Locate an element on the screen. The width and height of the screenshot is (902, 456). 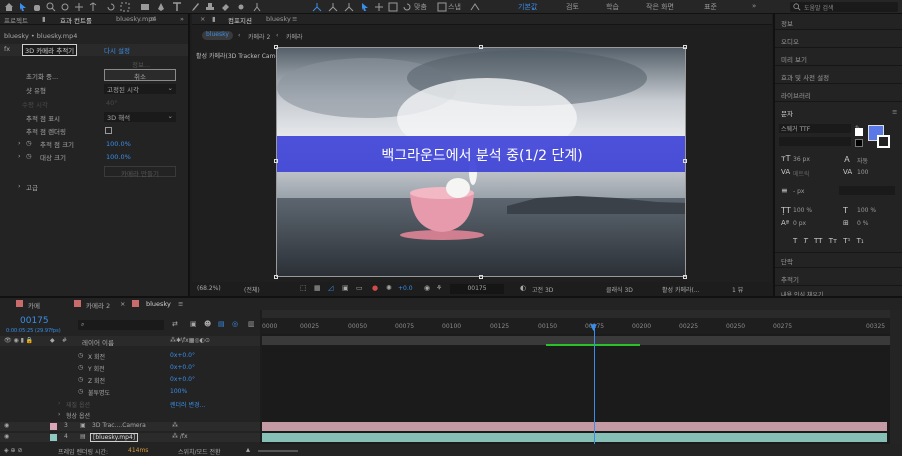
current-time-field: 00175 is located at coordinates (477, 289).